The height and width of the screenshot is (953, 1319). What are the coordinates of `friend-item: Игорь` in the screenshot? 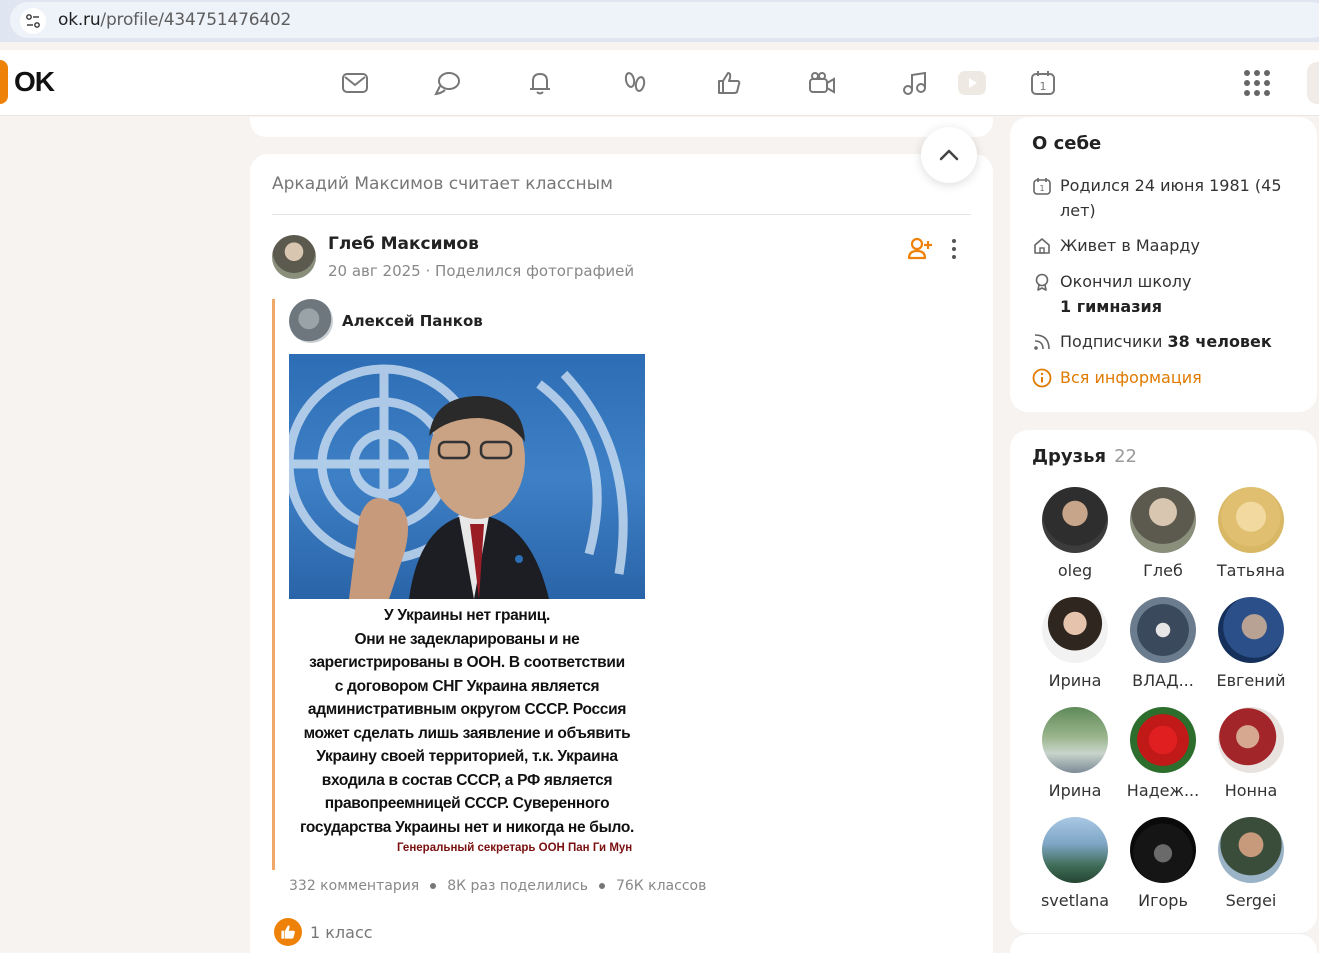 It's located at (1163, 863).